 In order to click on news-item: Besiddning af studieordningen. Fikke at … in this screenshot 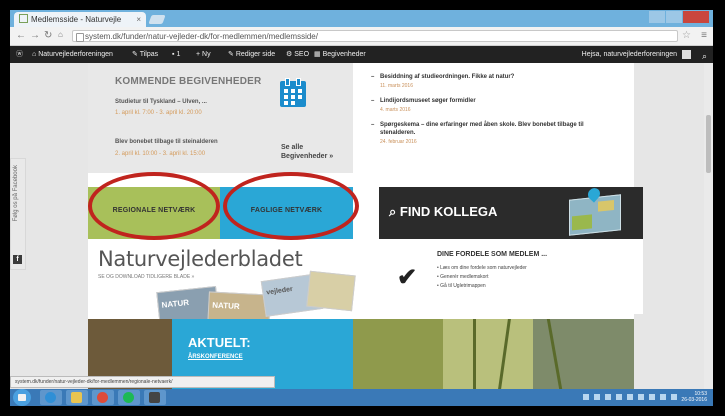, I will do `click(485, 77)`.